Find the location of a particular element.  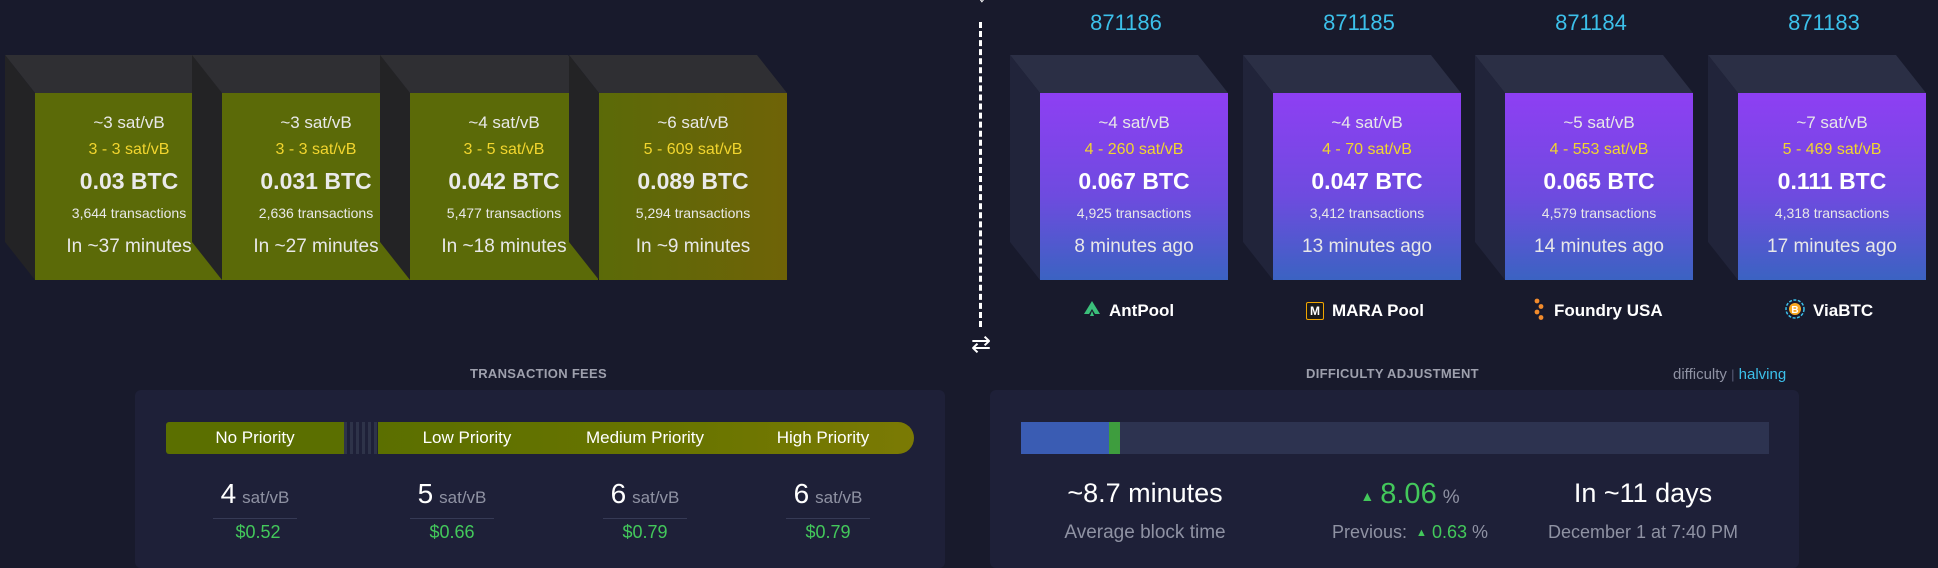

block-height-link: 871185 is located at coordinates (1359, 23).